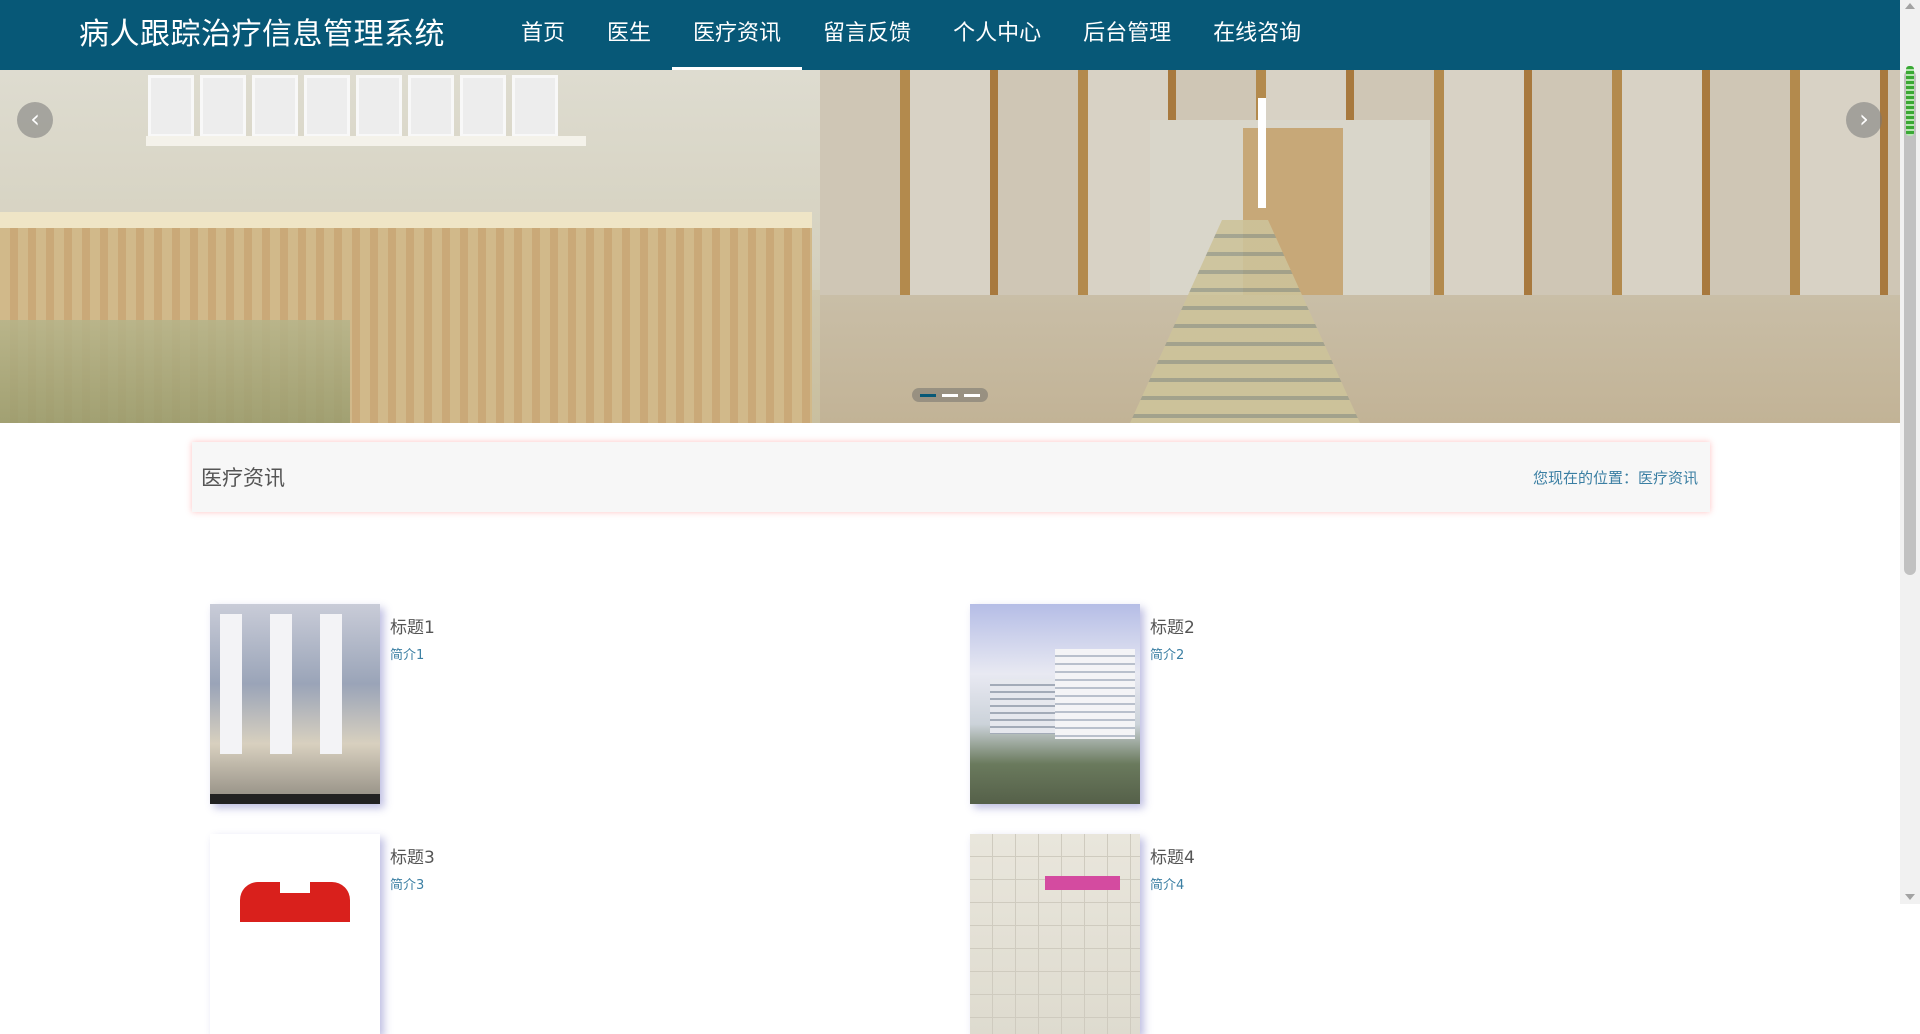 This screenshot has width=1920, height=1034. I want to click on breadcrumb-current: 医疗资讯, so click(1668, 478).